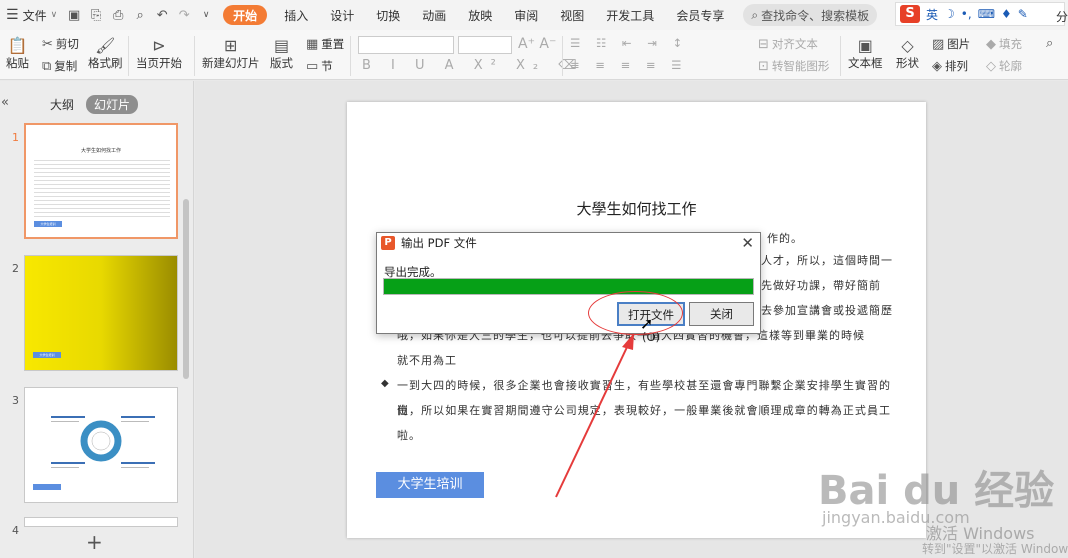 The width and height of the screenshot is (1068, 558). Describe the element at coordinates (995, 549) in the screenshot. I see `activate-windows-sub-watermark: 转到"设置"以激活 Windows` at that location.